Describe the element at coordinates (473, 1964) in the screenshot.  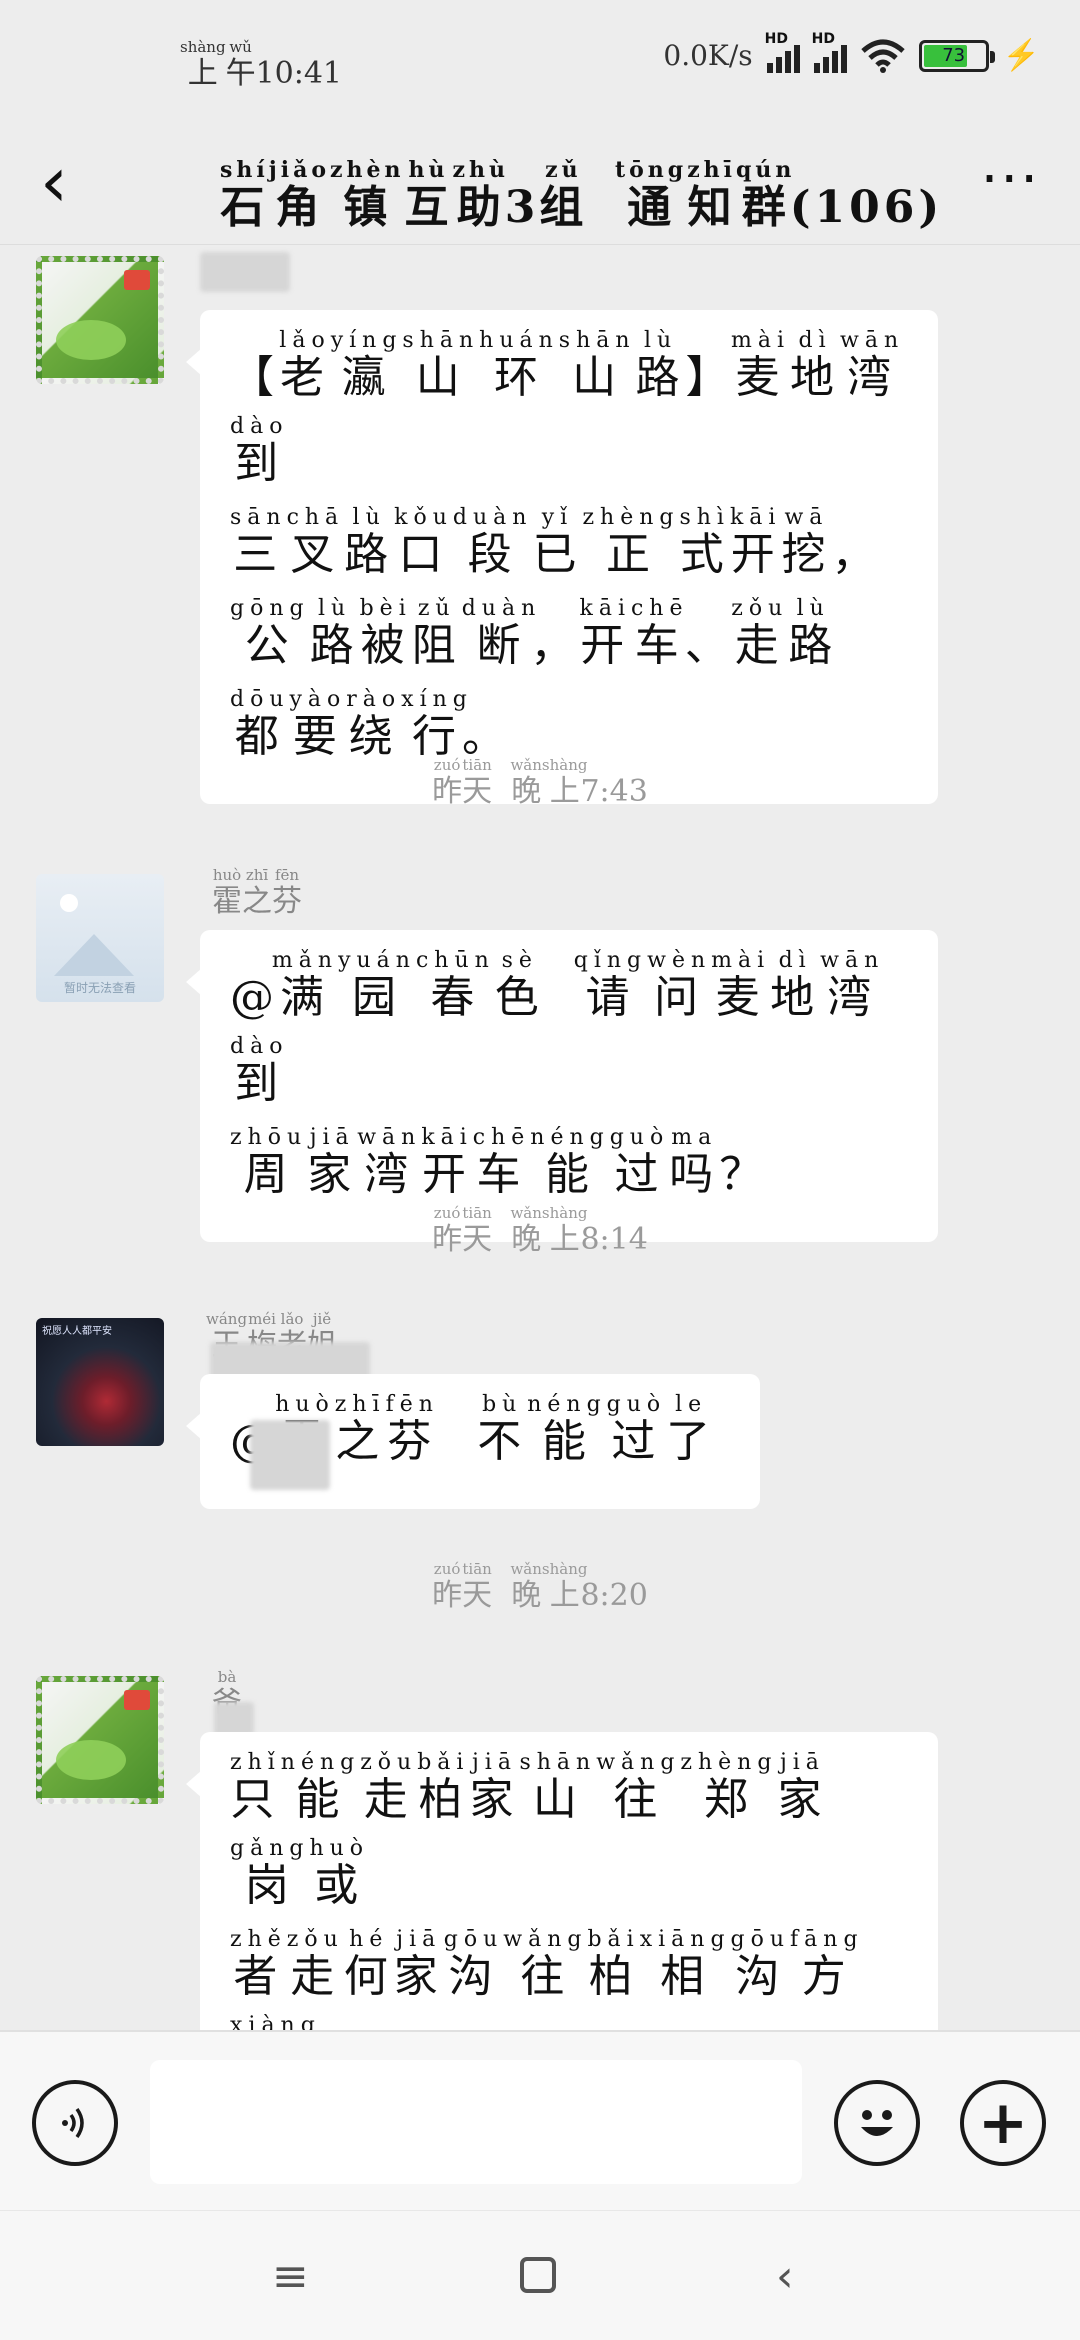
I see `ruby-char: 沟gōu` at that location.